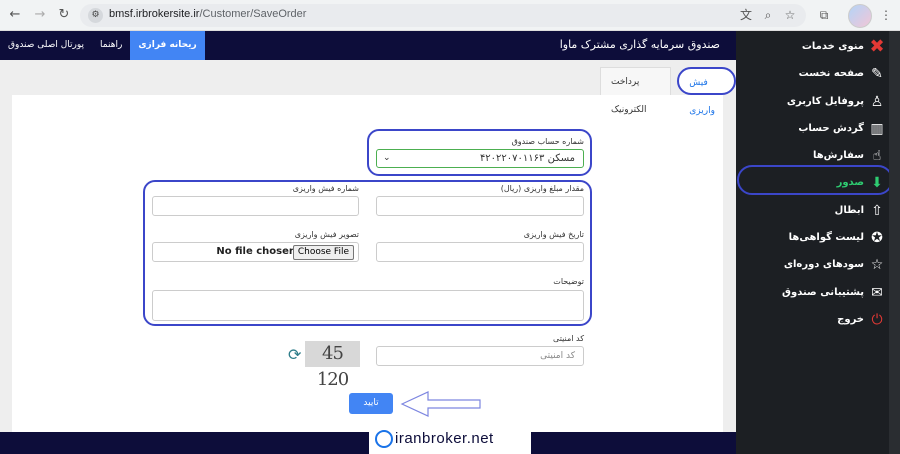 The height and width of the screenshot is (454, 900). Describe the element at coordinates (746, 15) in the screenshot. I see `translate-icon: 文` at that location.